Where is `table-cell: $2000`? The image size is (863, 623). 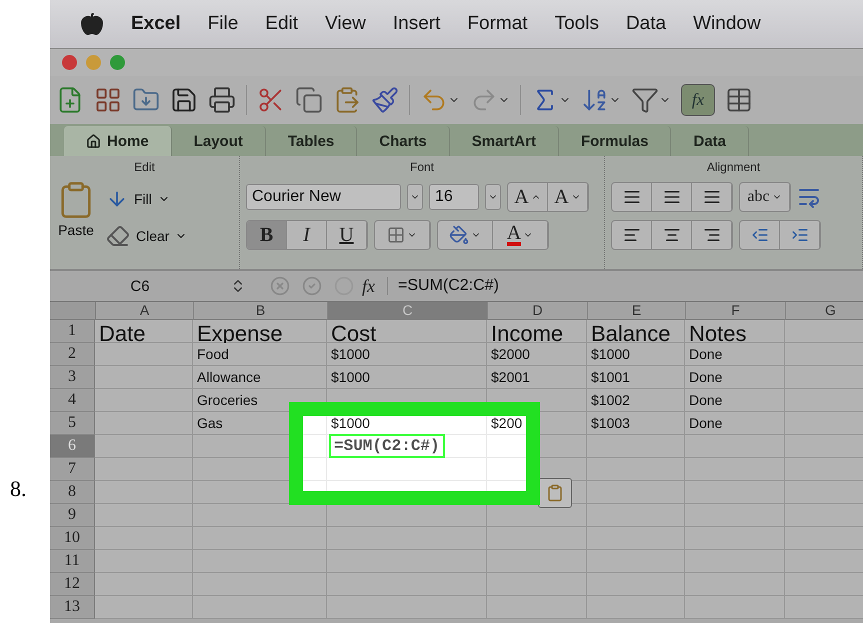 table-cell: $2000 is located at coordinates (537, 354).